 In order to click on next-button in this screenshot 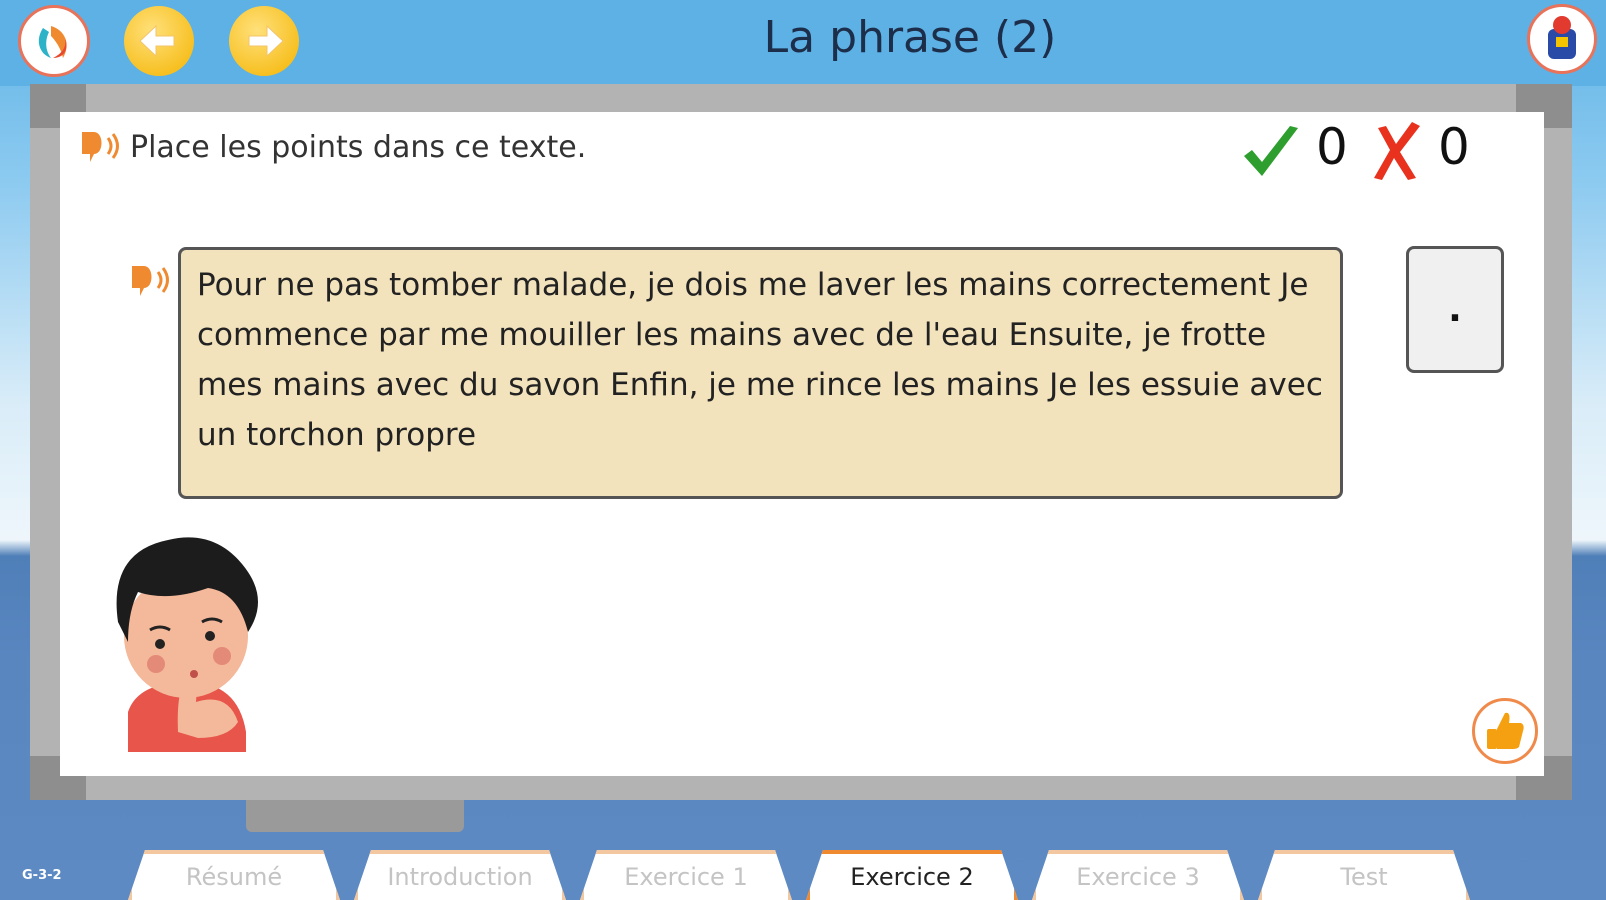, I will do `click(264, 41)`.